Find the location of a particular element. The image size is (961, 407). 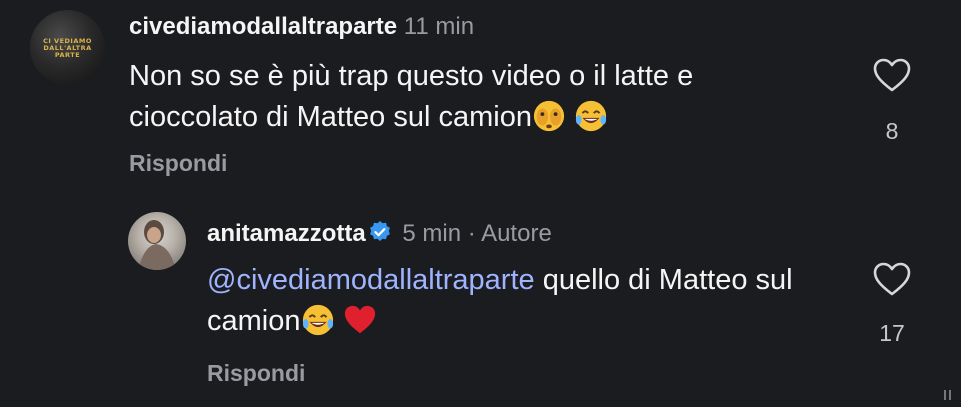

avatar: CI VEDIAMO DALL'ALTRA PARTE is located at coordinates (67, 47).